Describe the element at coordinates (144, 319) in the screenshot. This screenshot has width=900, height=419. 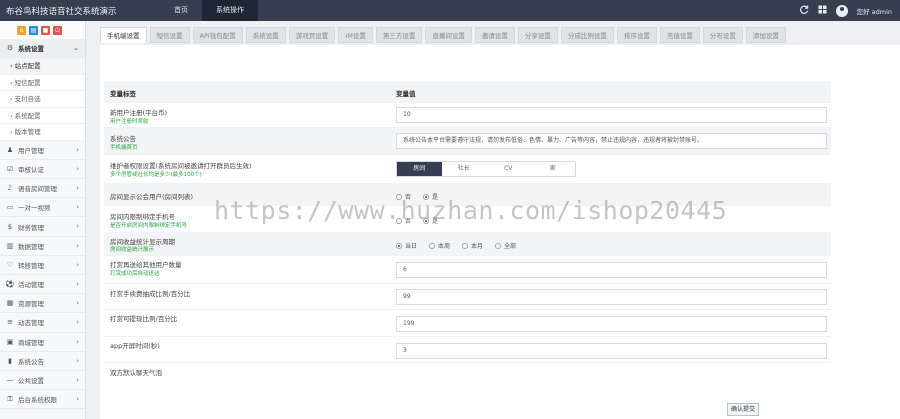
I see `row-label: 打赏可提现比例/百分比` at that location.